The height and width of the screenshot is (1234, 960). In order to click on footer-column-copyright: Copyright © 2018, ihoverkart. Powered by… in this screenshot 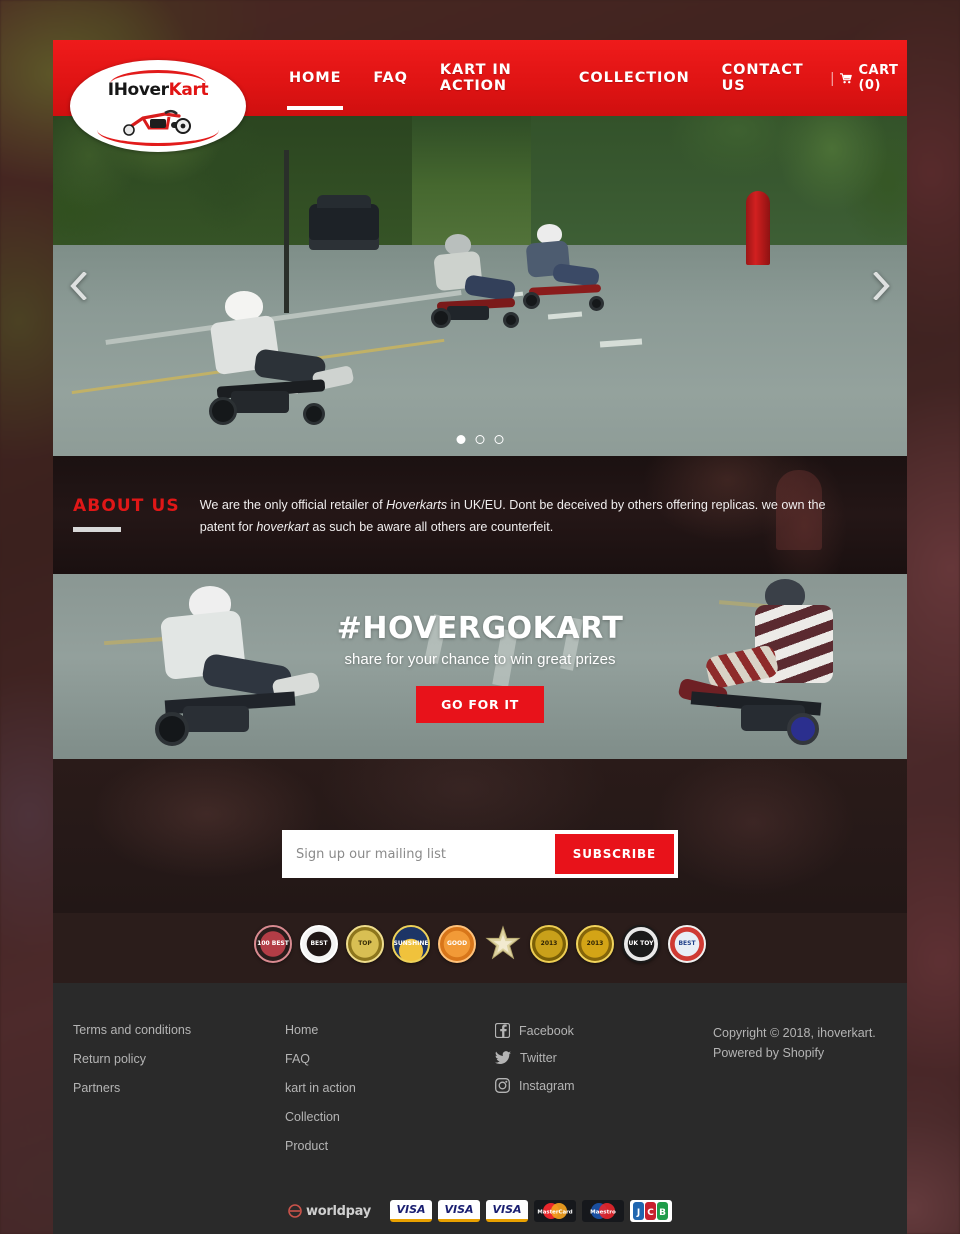, I will do `click(796, 1095)`.